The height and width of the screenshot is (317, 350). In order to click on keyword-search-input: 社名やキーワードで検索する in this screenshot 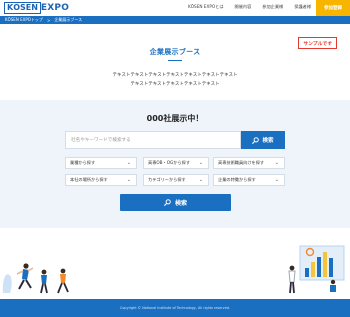, I will do `click(153, 140)`.